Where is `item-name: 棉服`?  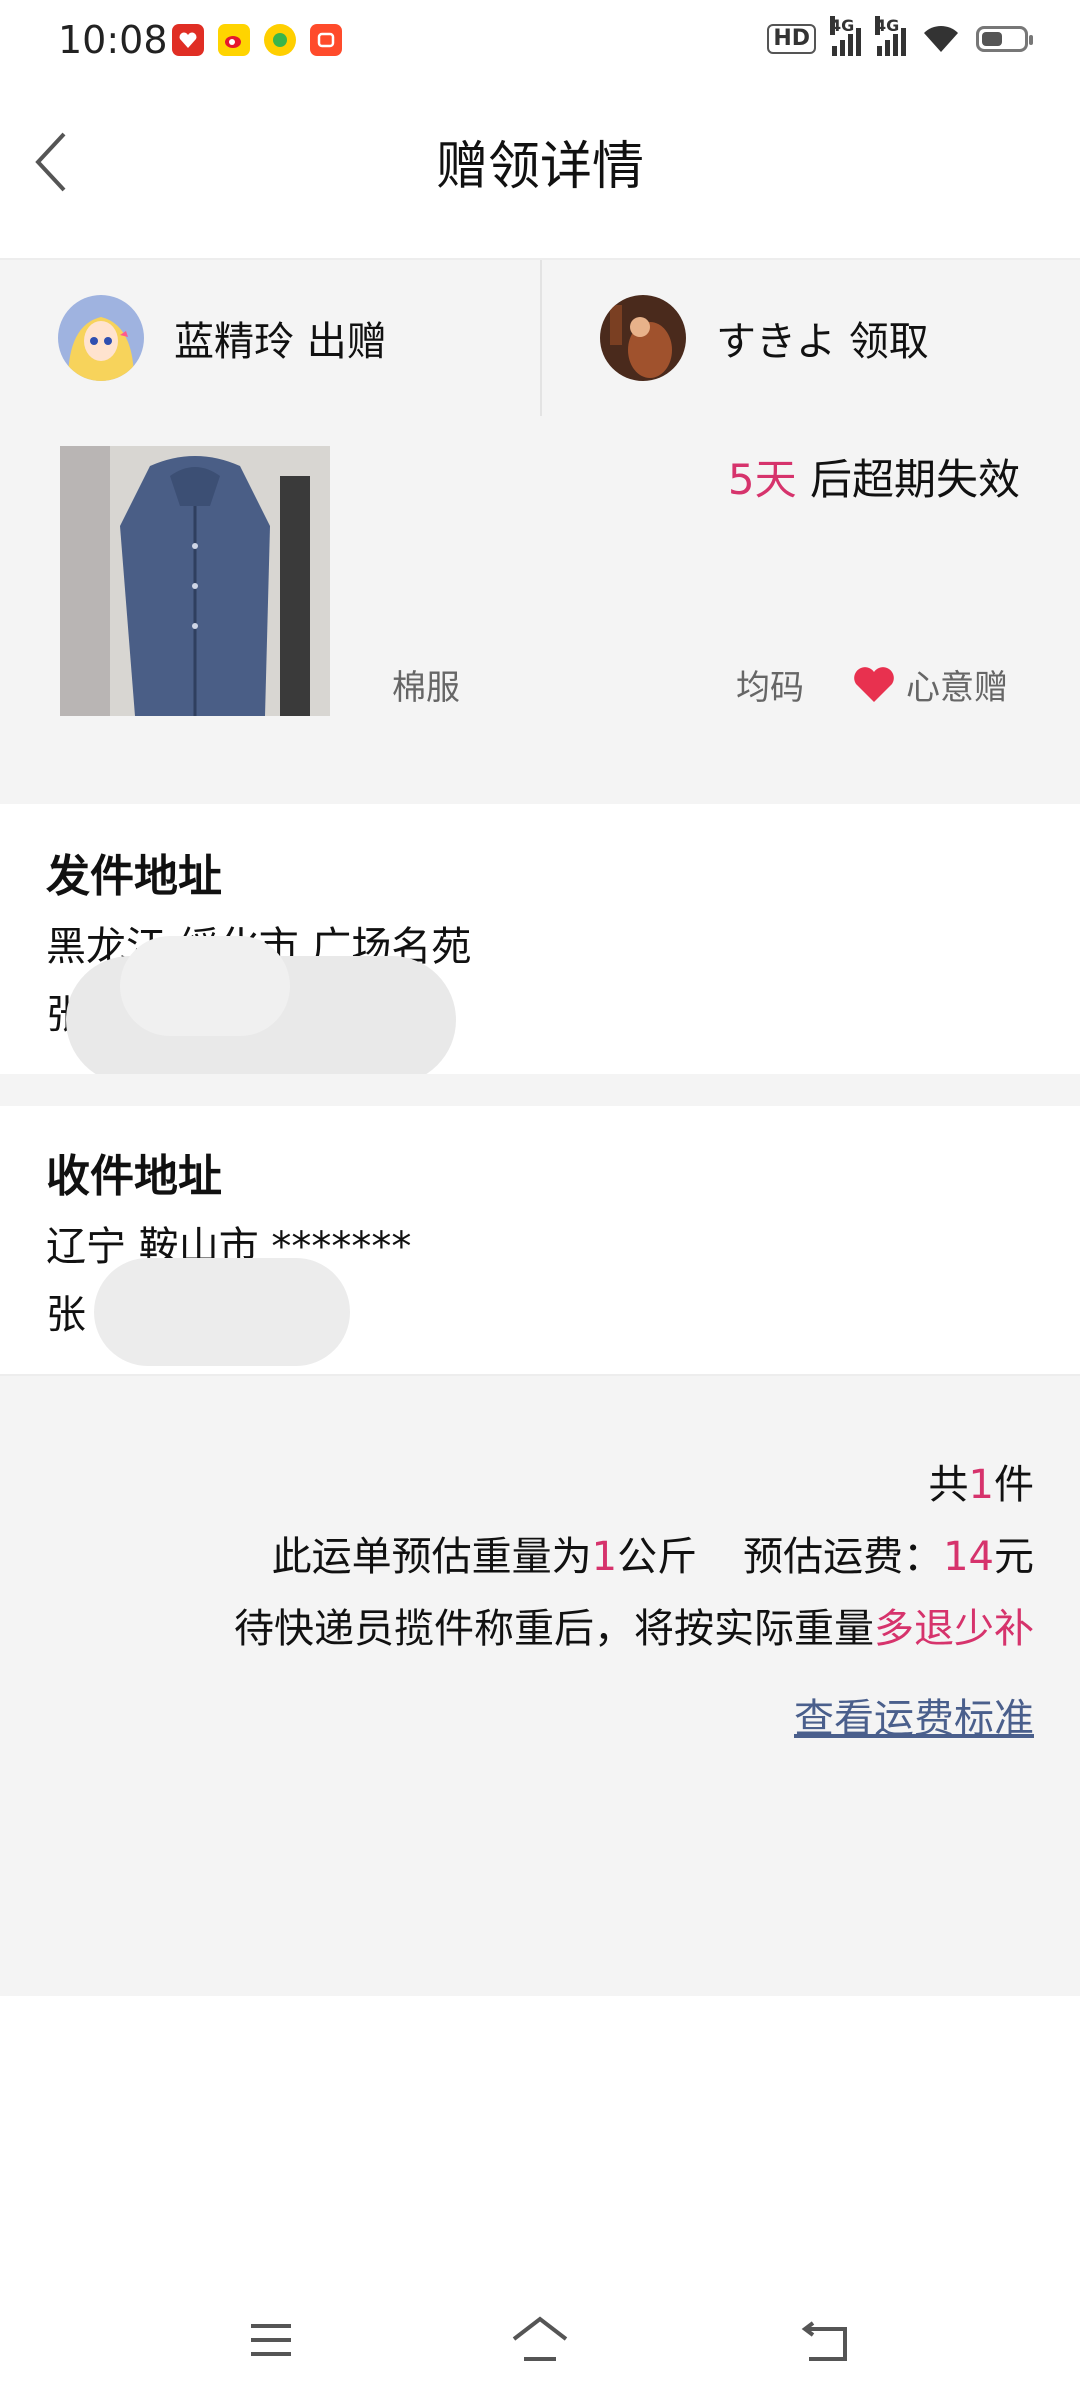
item-name: 棉服 is located at coordinates (426, 688).